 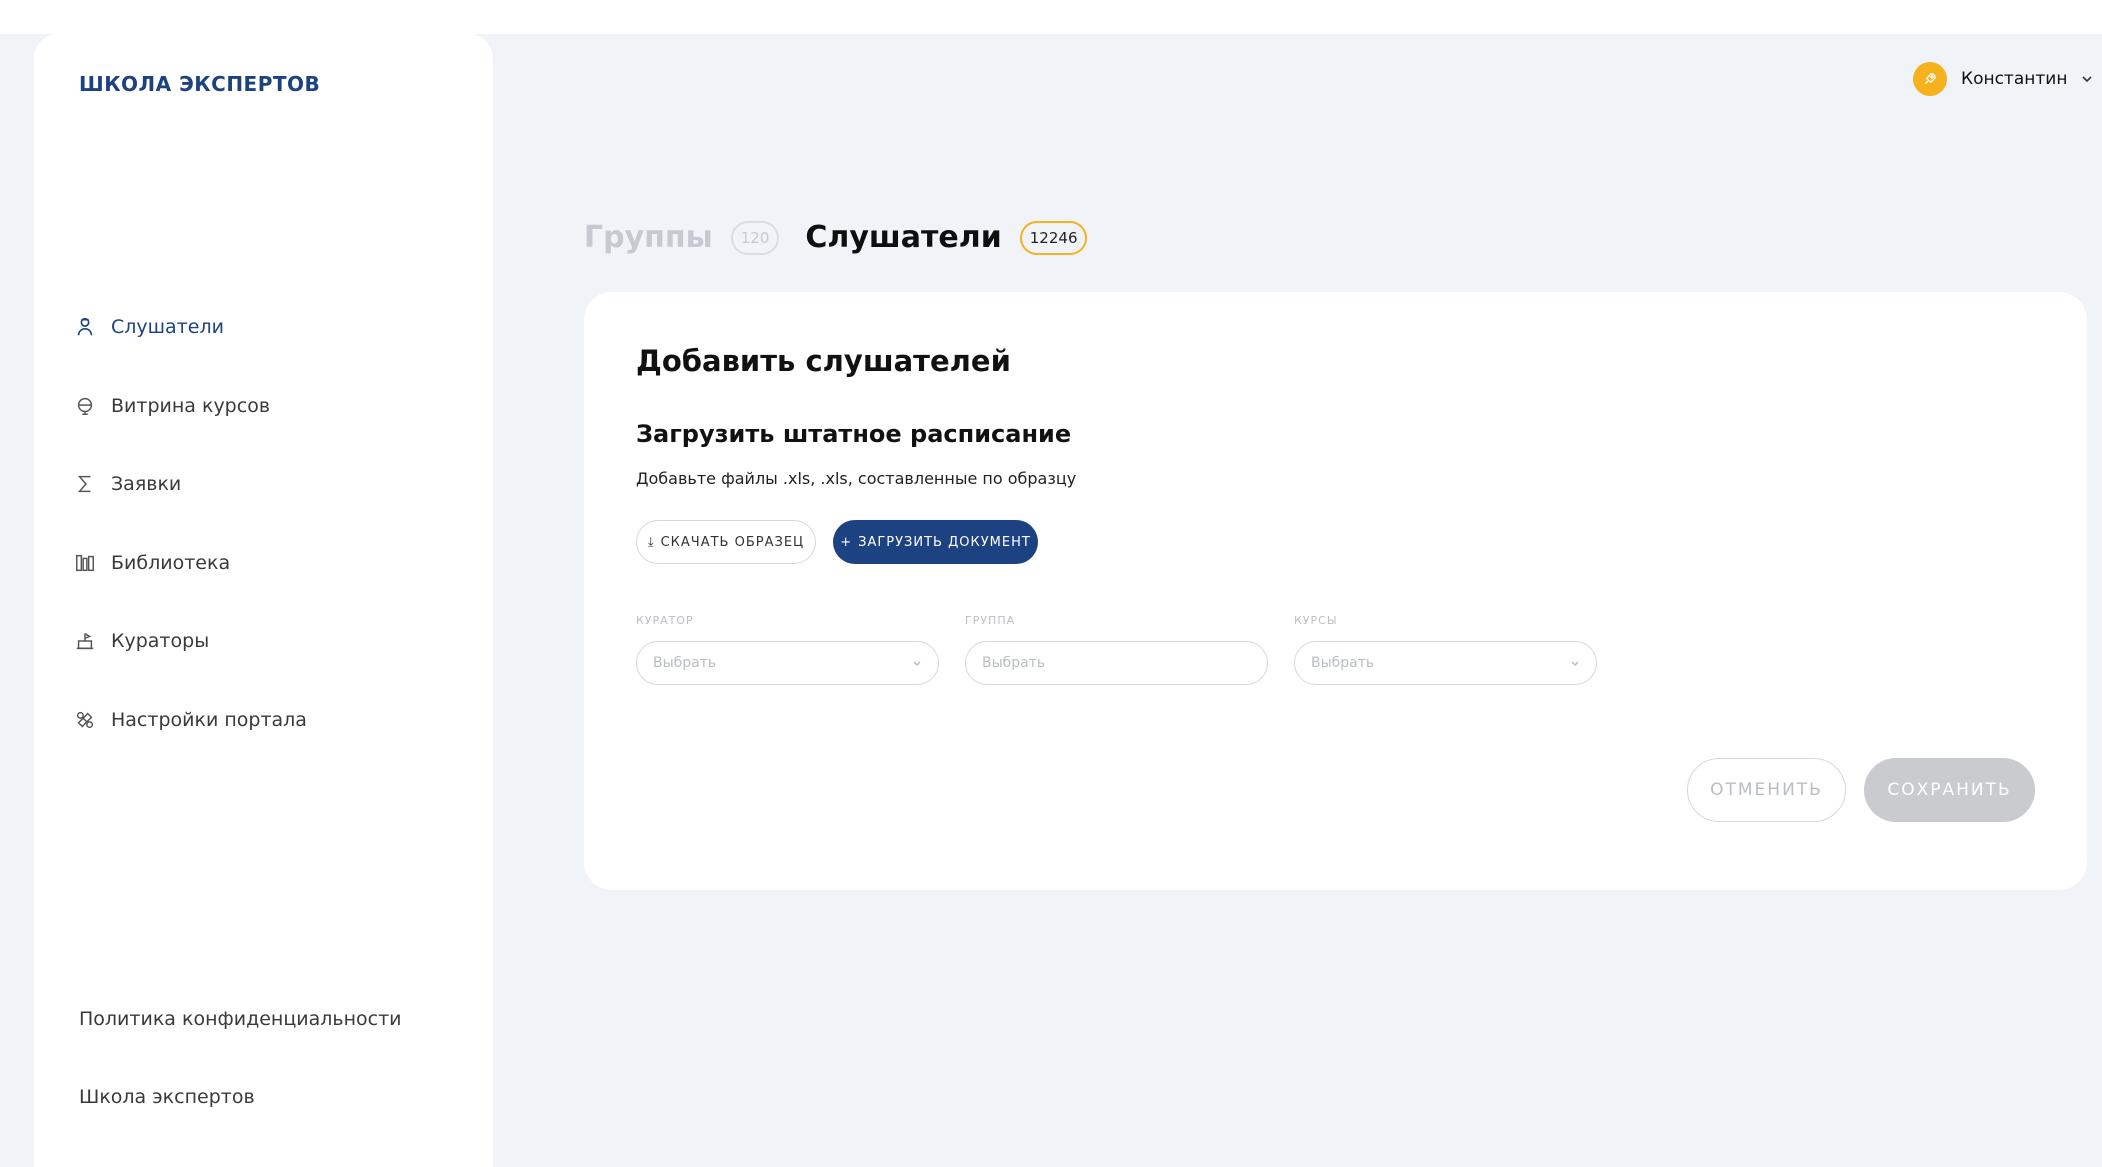 I want to click on tab-listeners: Слушатели, so click(x=903, y=237).